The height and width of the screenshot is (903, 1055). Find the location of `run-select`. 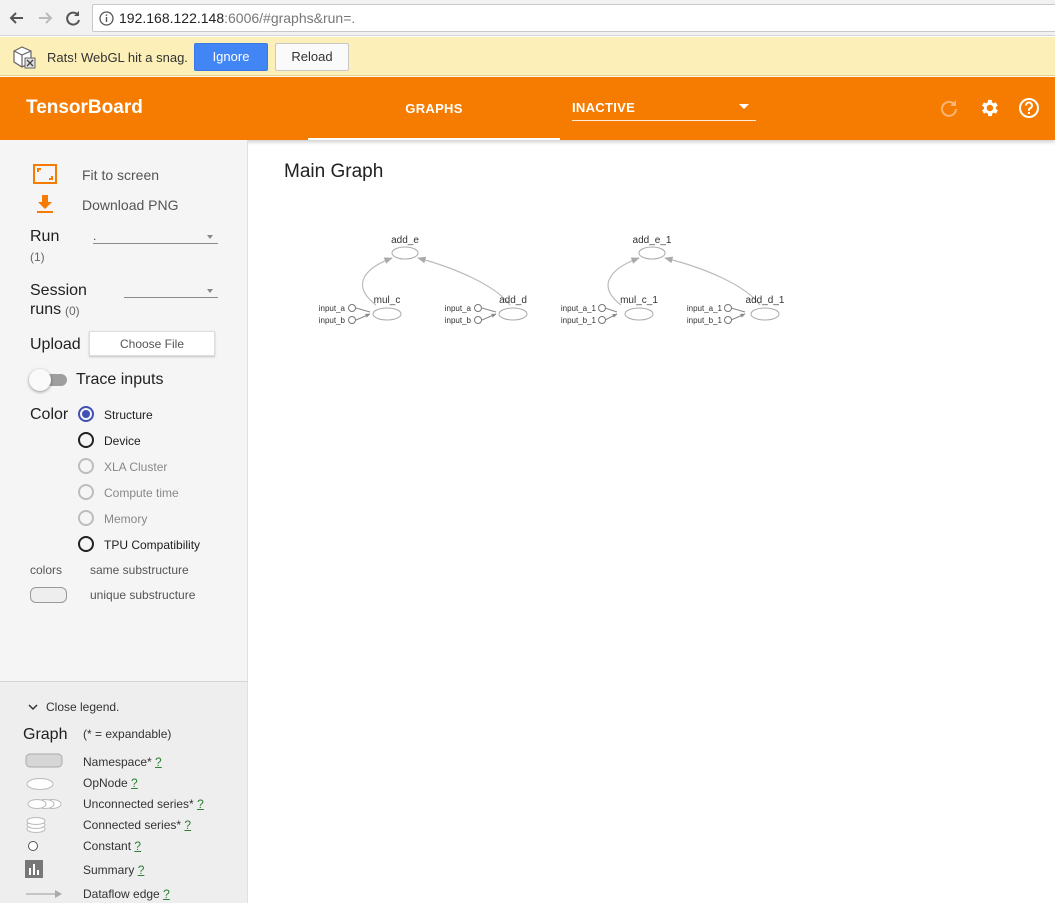

run-select is located at coordinates (155, 243).